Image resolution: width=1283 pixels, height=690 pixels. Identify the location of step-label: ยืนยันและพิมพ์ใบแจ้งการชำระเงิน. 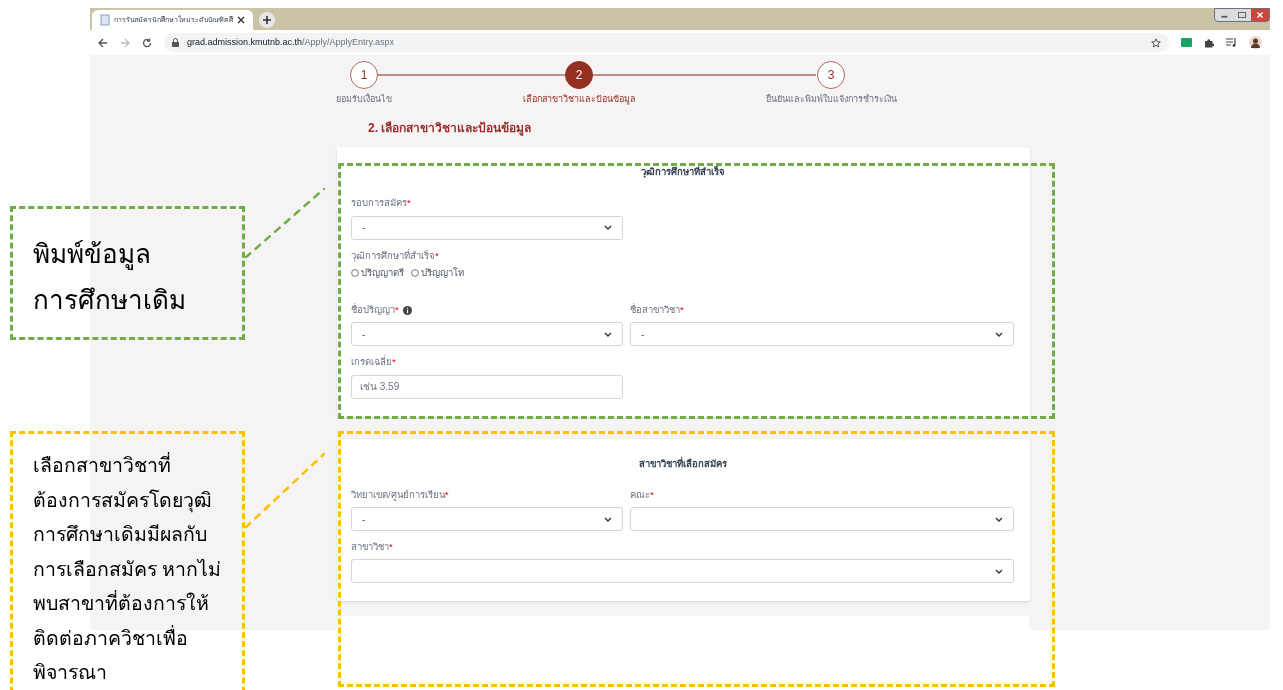
(831, 99).